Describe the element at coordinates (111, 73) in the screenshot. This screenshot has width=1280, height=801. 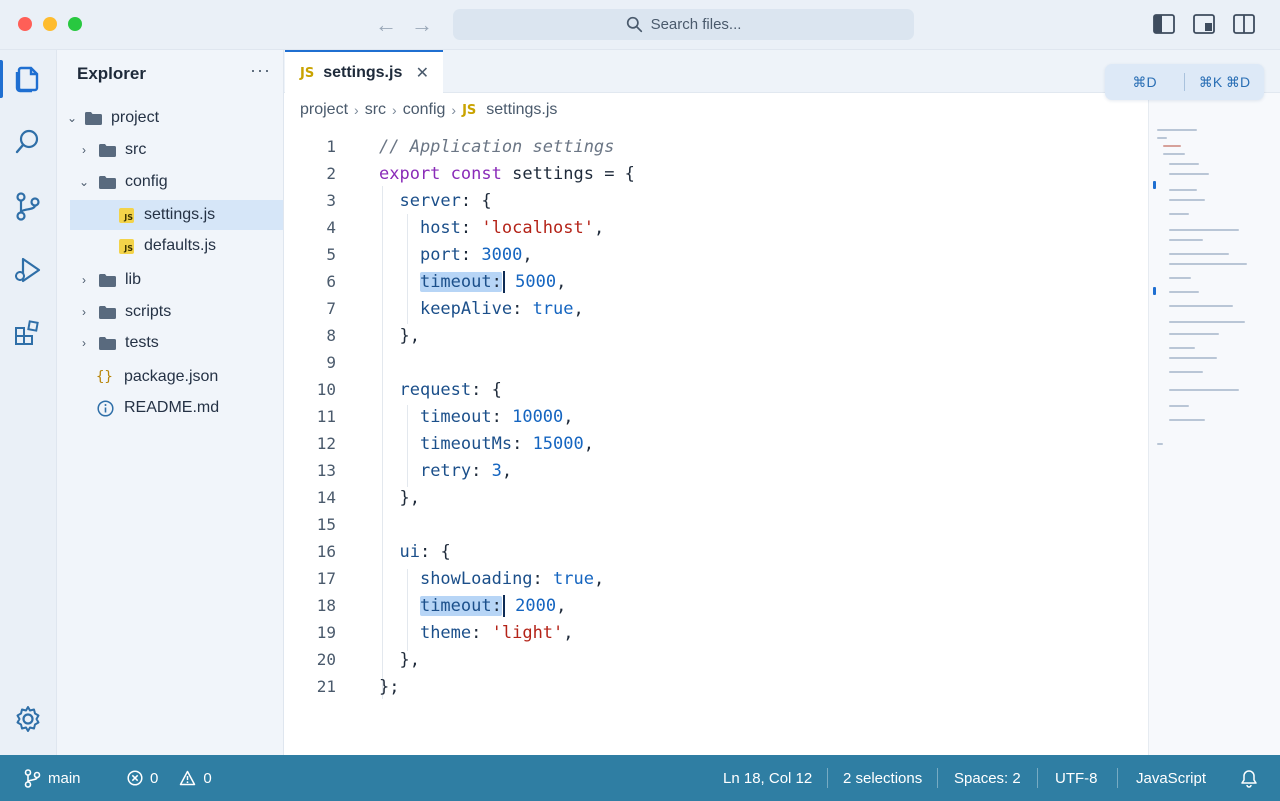
I see `sidebar-title: Explorer` at that location.